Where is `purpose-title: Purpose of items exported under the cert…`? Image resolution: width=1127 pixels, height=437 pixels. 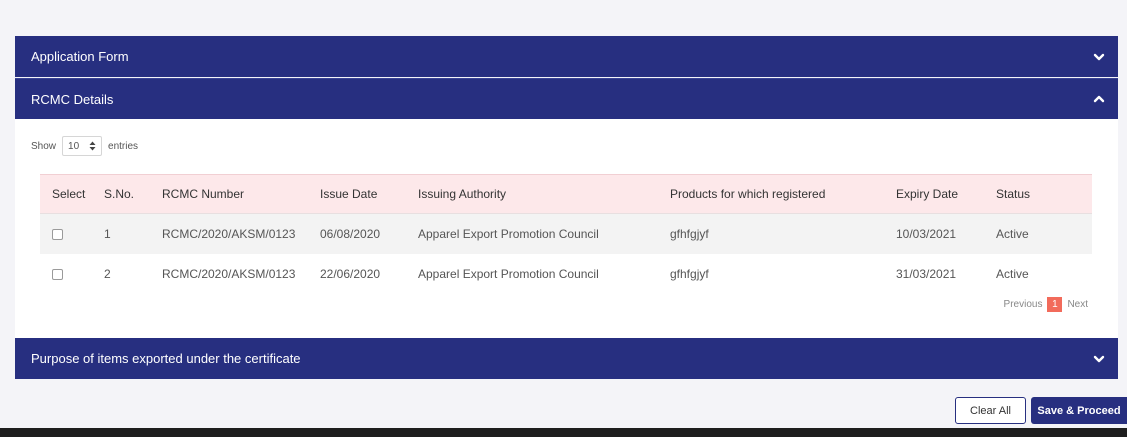 purpose-title: Purpose of items exported under the cert… is located at coordinates (166, 358).